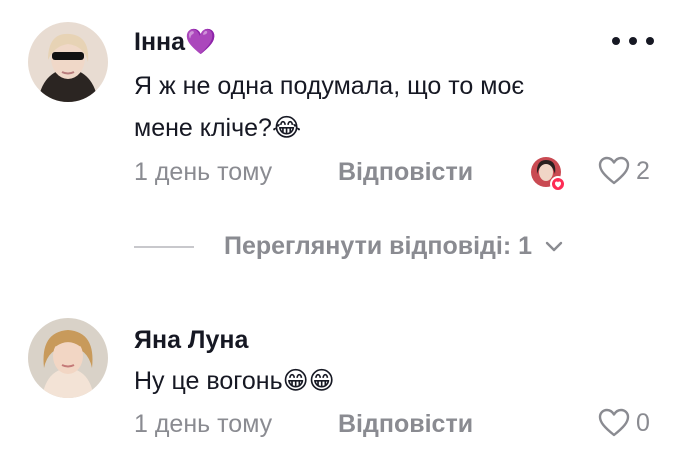 The width and height of the screenshot is (682, 470). I want to click on like-button: 0, so click(624, 423).